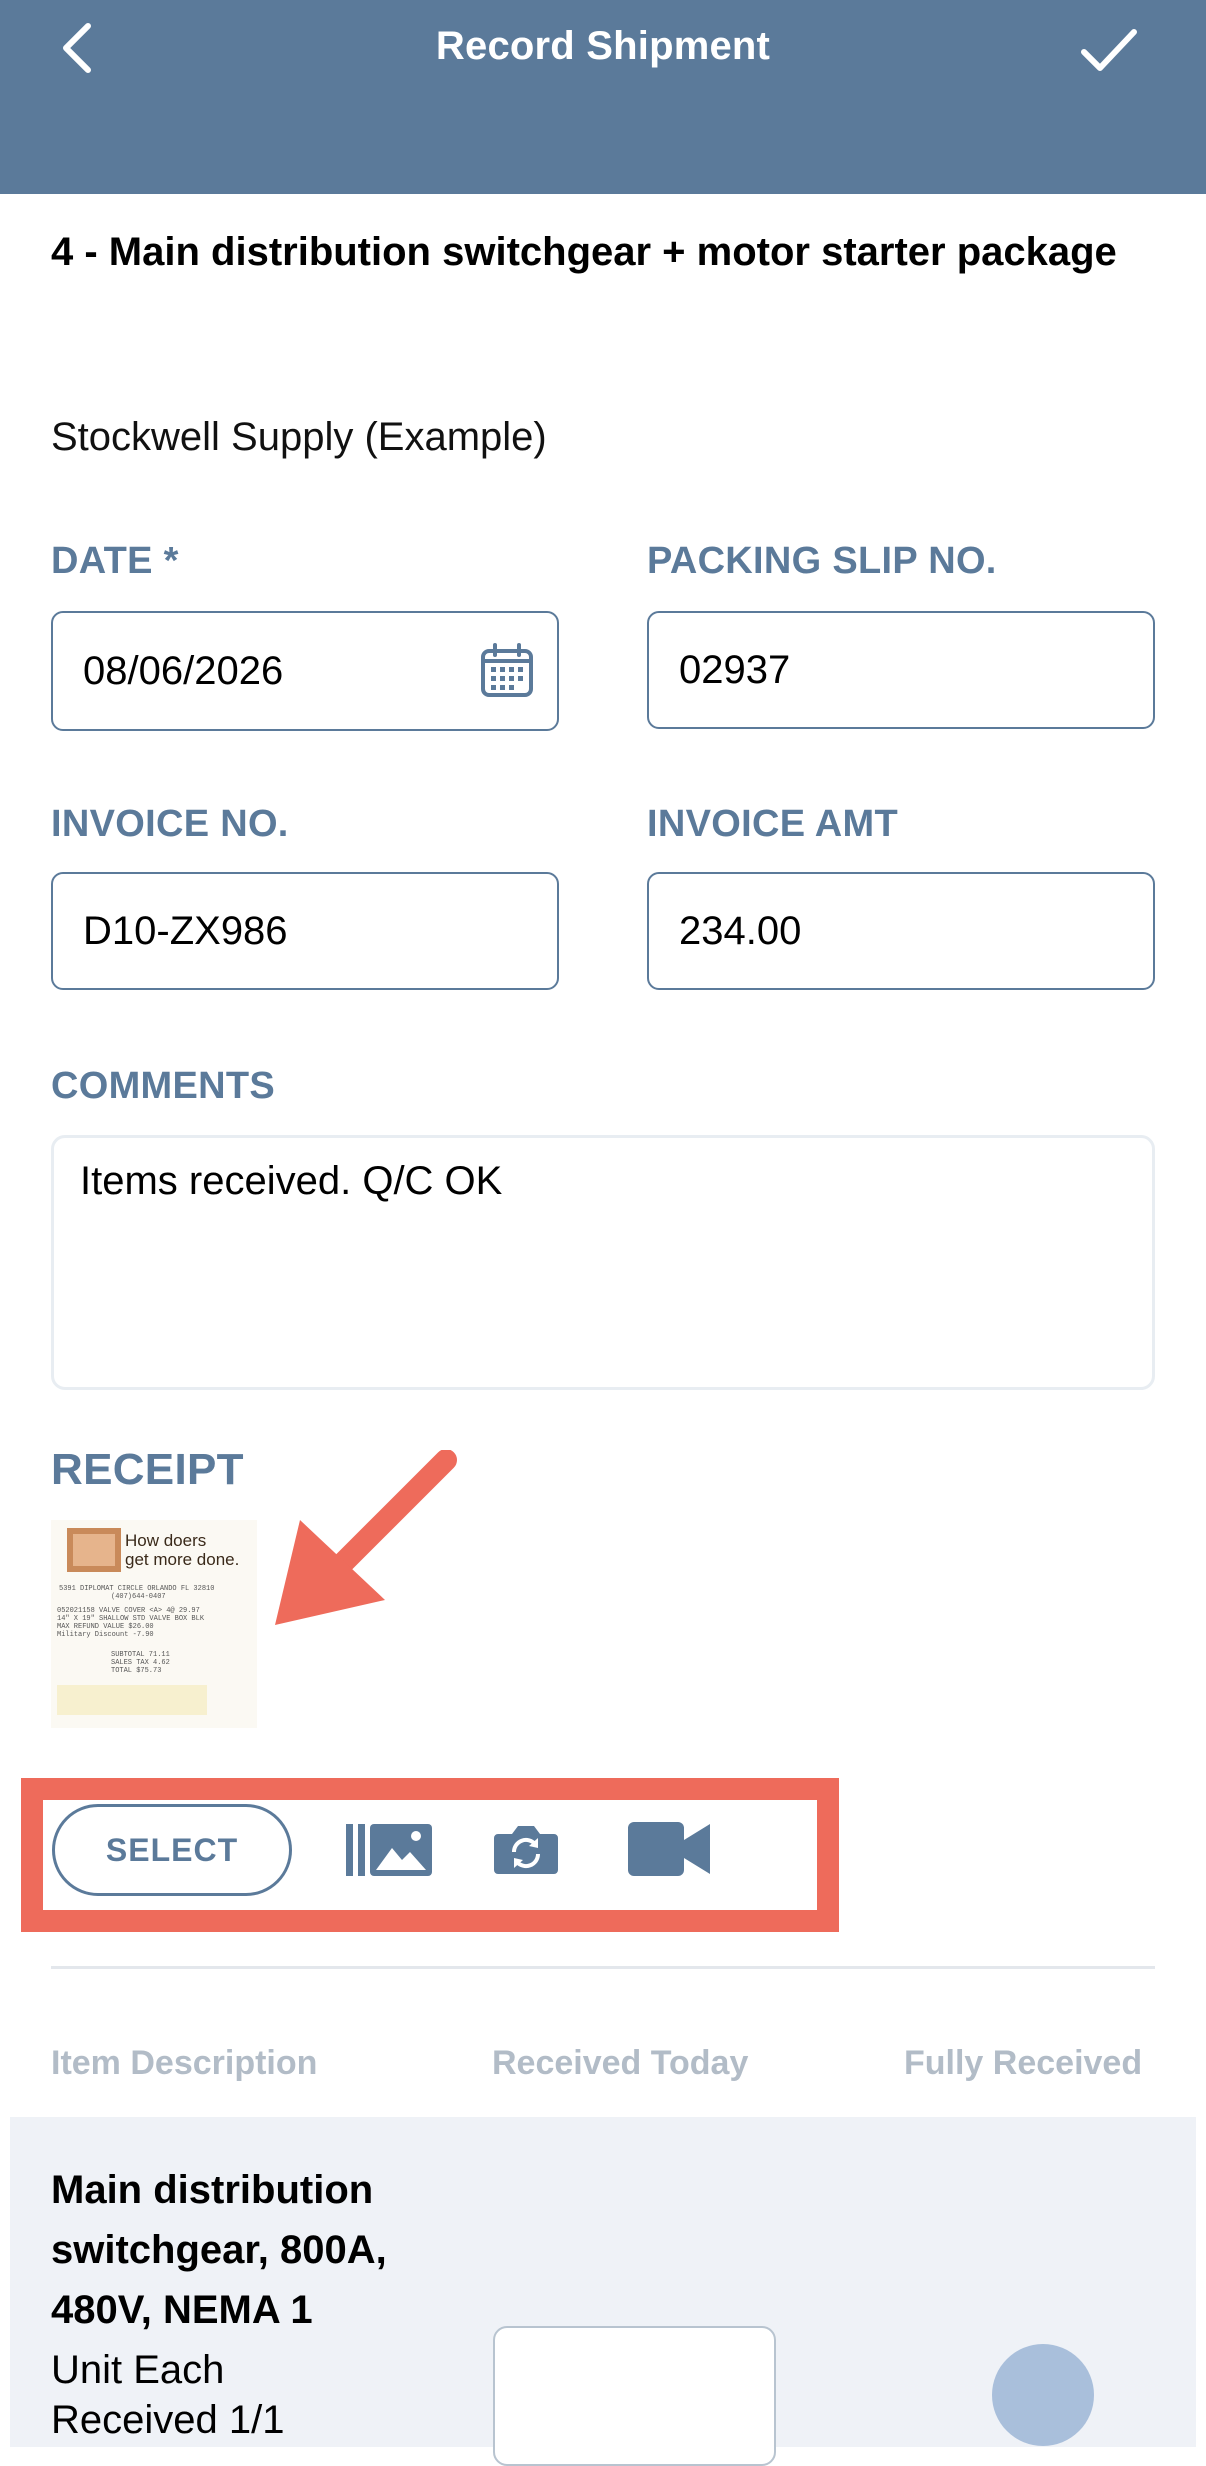 The image size is (1206, 2466). I want to click on receipt-total: TOTAL $75.73, so click(136, 1671).